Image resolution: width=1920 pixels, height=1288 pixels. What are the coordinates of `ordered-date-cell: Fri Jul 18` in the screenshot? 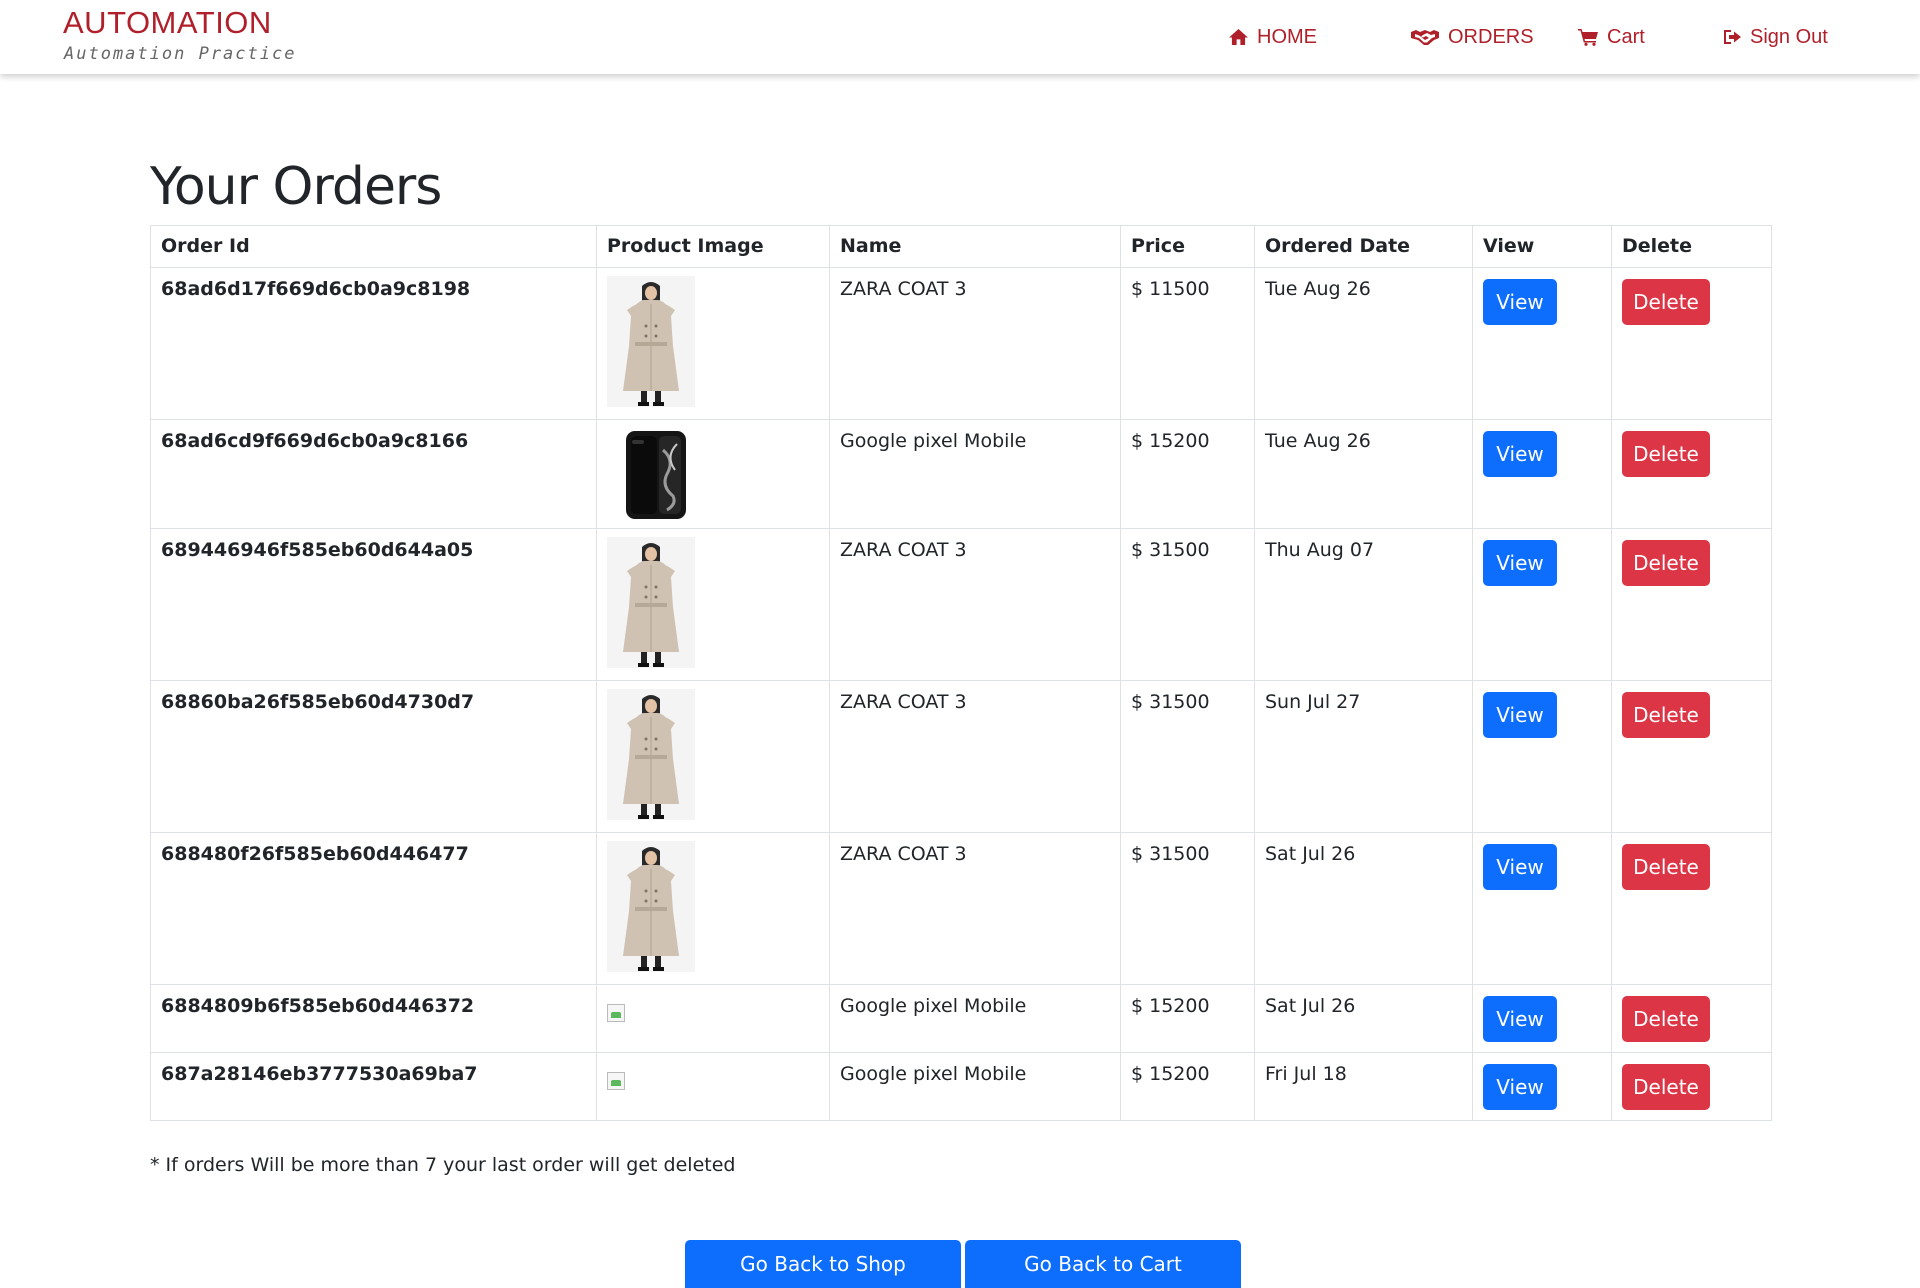 It's located at (1363, 1086).